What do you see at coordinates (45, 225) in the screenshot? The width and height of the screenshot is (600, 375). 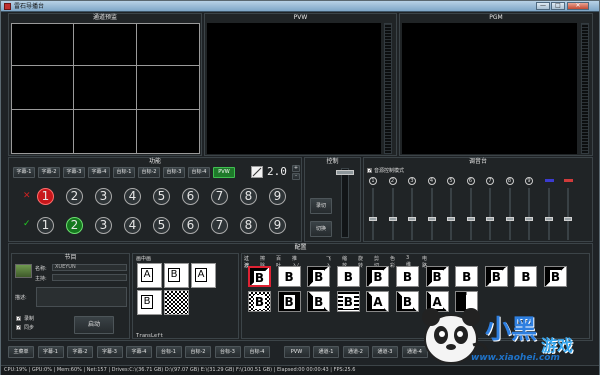 I see `pvw-source-button-1: 1` at bounding box center [45, 225].